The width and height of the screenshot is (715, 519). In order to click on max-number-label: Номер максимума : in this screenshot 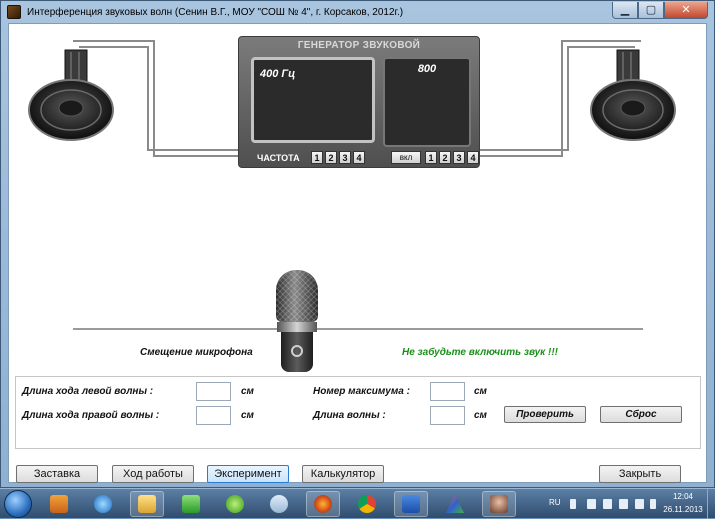, I will do `click(361, 391)`.